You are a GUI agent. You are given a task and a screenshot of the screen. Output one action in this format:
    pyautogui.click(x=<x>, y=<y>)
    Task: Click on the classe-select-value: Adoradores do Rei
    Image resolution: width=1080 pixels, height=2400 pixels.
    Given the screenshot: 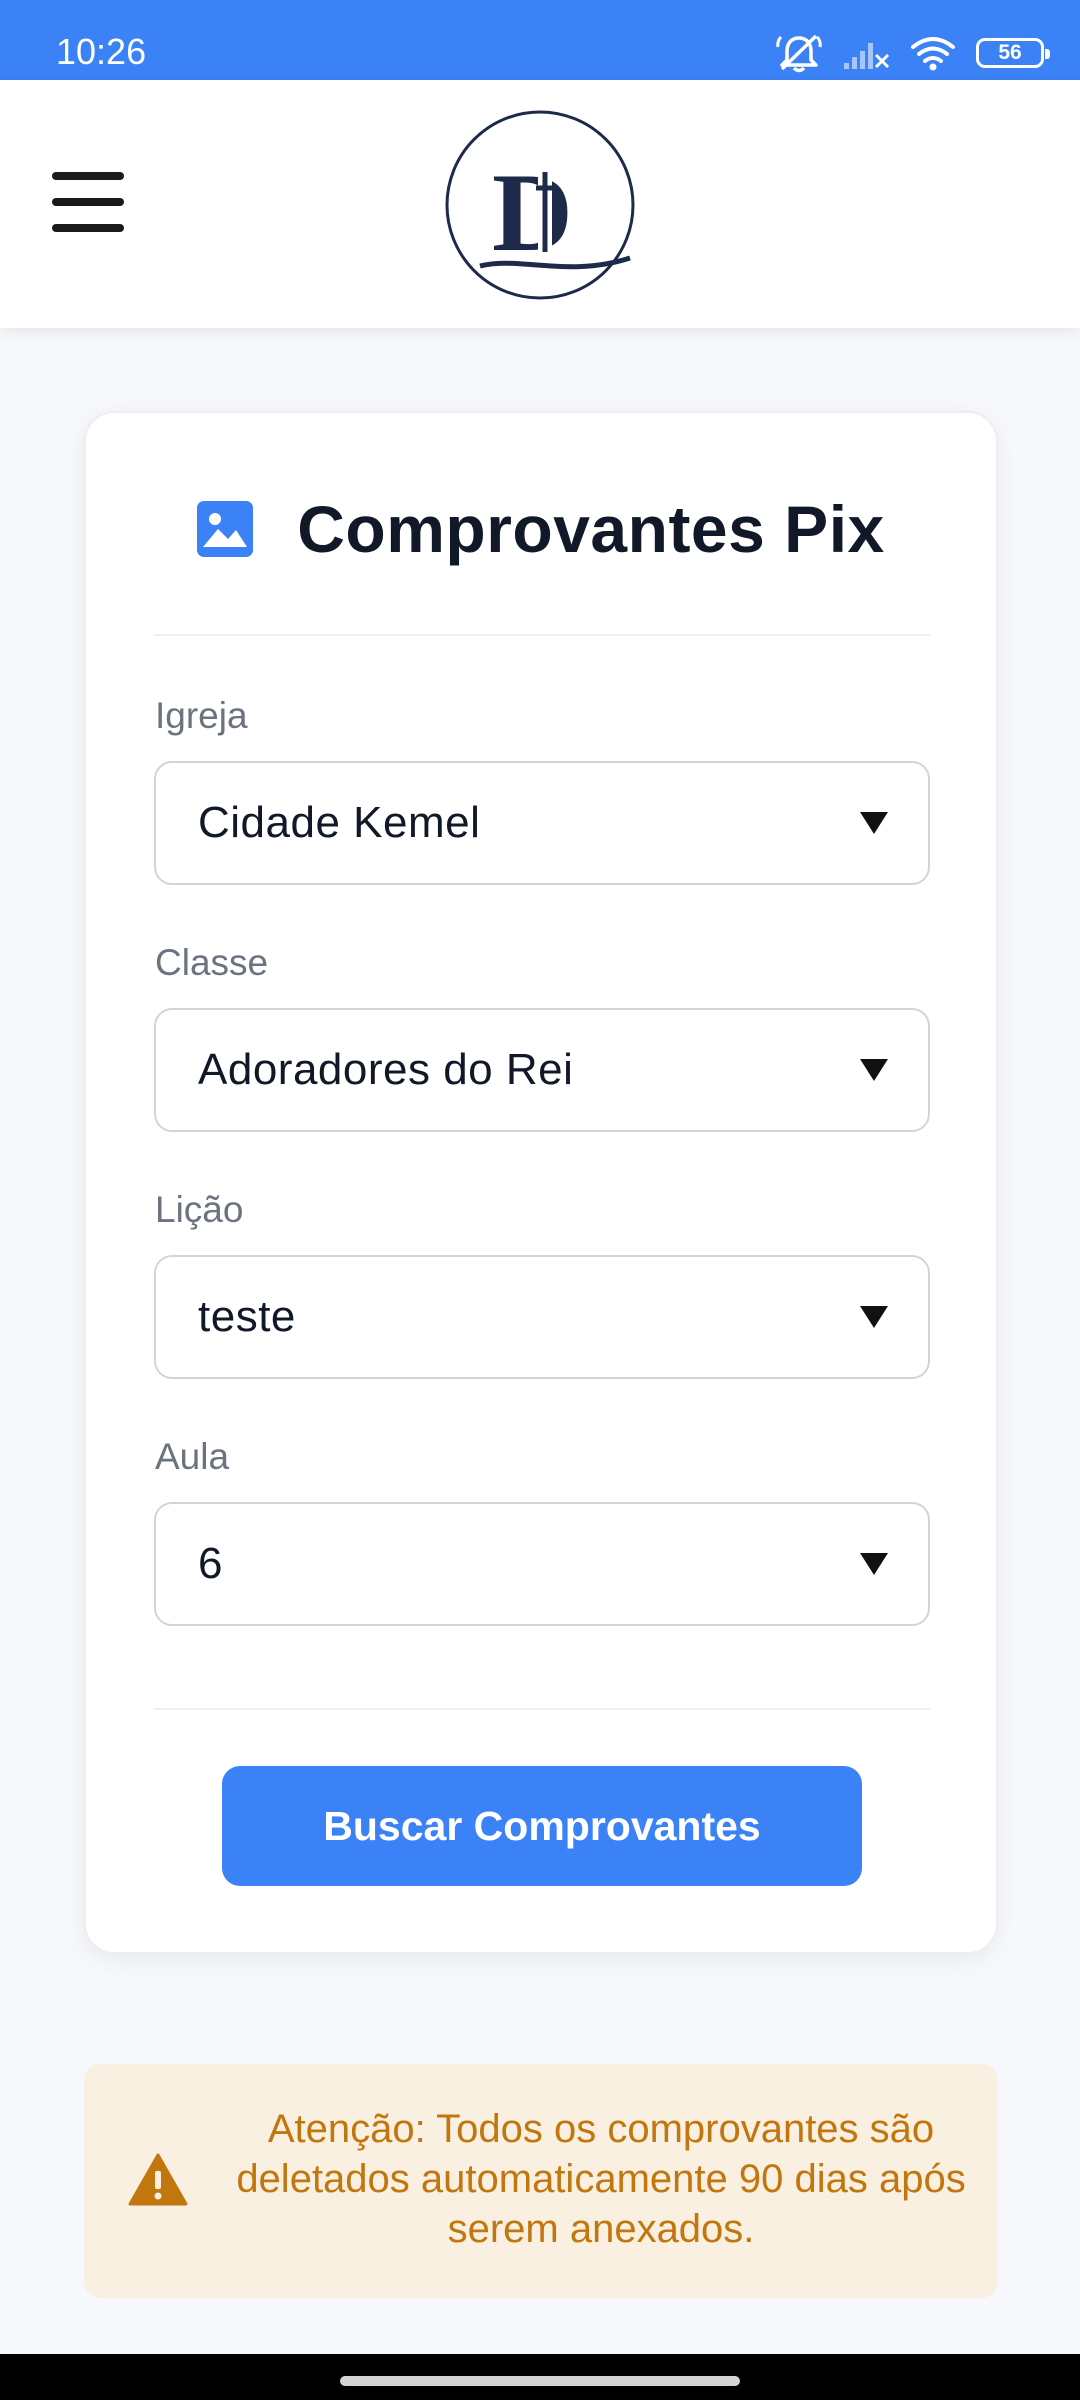 What is the action you would take?
    pyautogui.click(x=386, y=1069)
    